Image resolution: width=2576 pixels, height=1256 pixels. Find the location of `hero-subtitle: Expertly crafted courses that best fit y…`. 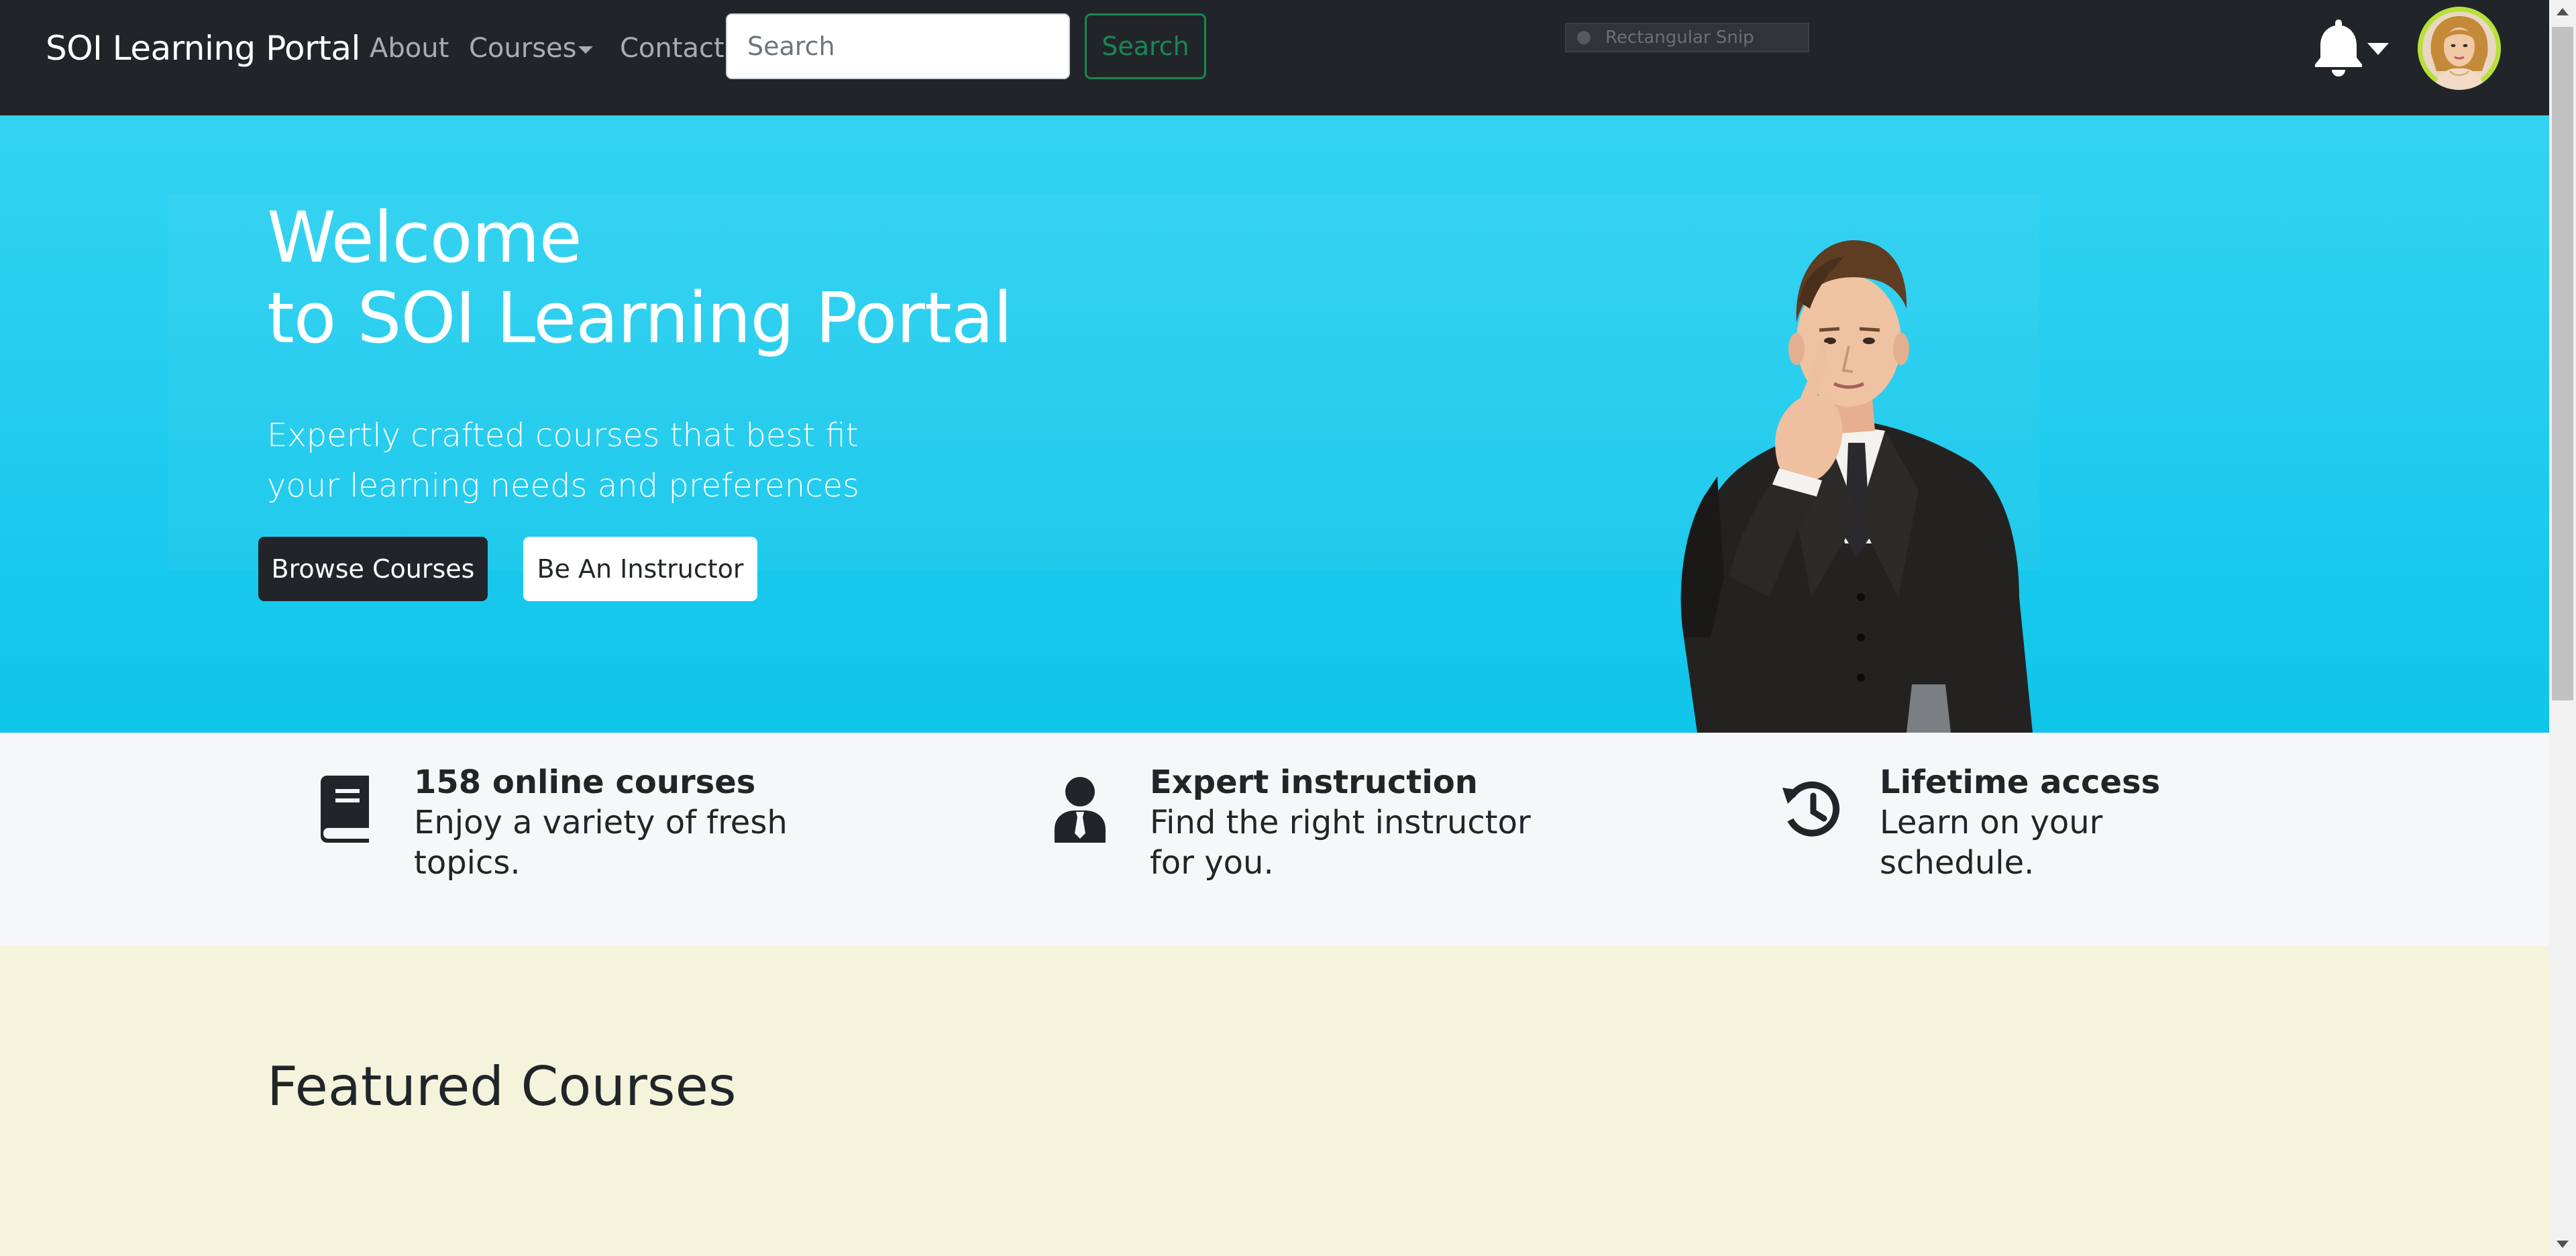

hero-subtitle: Expertly crafted courses that best fit y… is located at coordinates (569, 461).